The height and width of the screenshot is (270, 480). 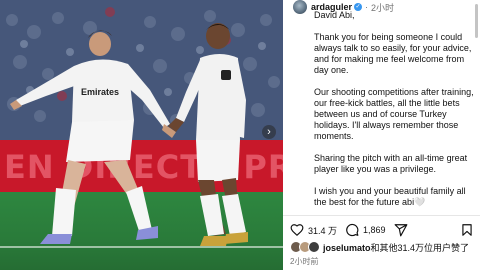 I want to click on svg-text: Emirates, so click(x=100, y=92).